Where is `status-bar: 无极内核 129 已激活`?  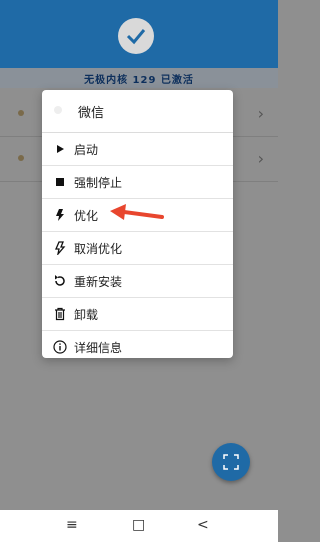 status-bar: 无极内核 129 已激活 is located at coordinates (139, 78).